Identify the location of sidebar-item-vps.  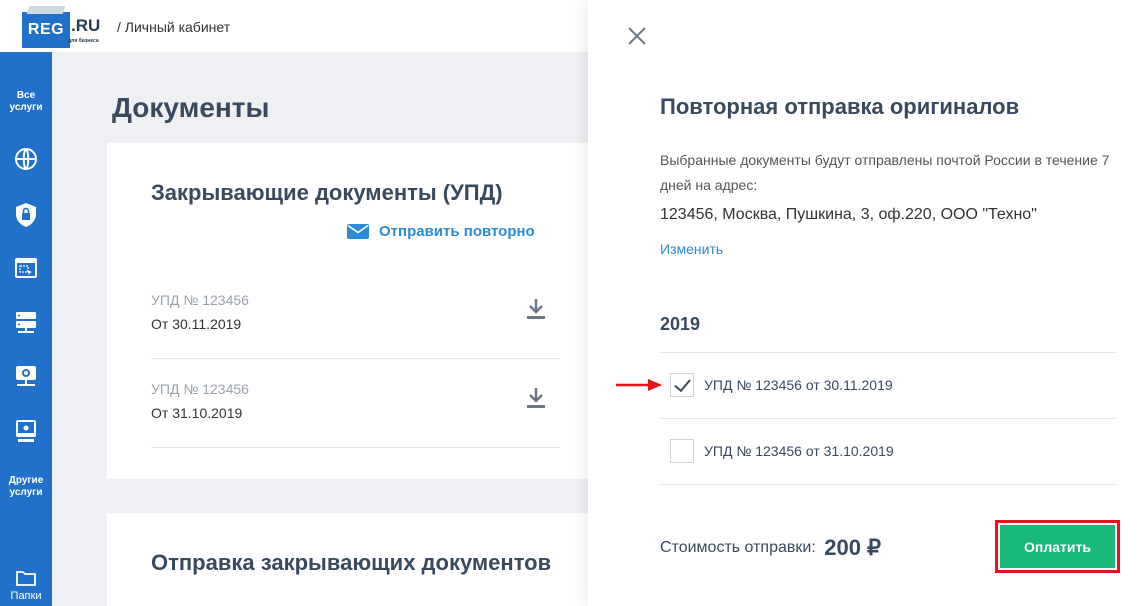
(26, 376).